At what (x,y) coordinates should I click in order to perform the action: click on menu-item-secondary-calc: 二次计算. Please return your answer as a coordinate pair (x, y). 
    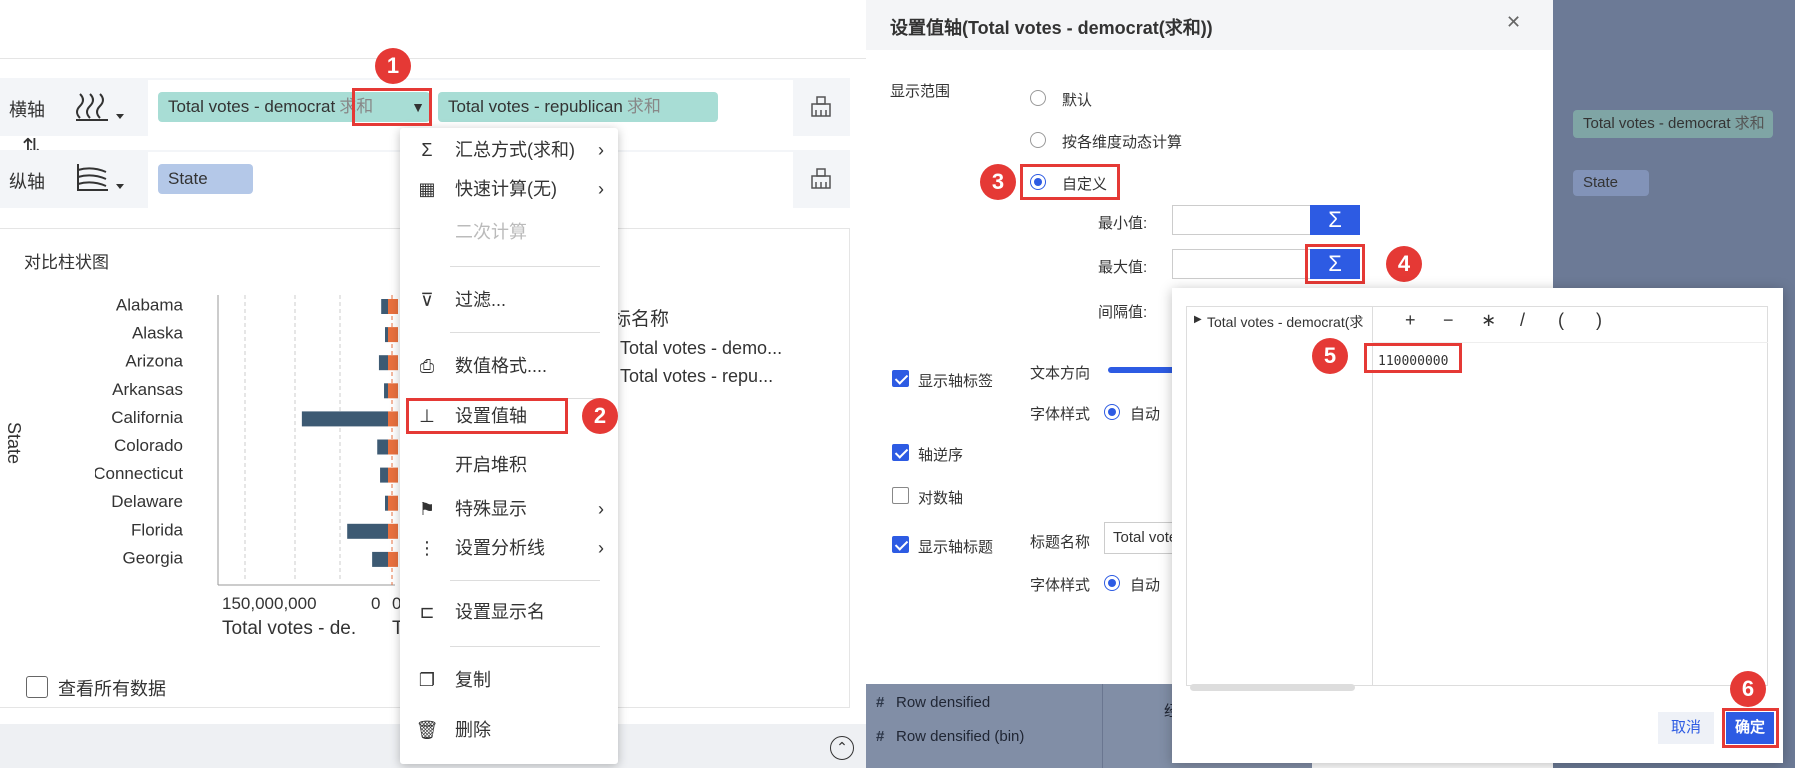
    Looking at the image, I should click on (509, 232).